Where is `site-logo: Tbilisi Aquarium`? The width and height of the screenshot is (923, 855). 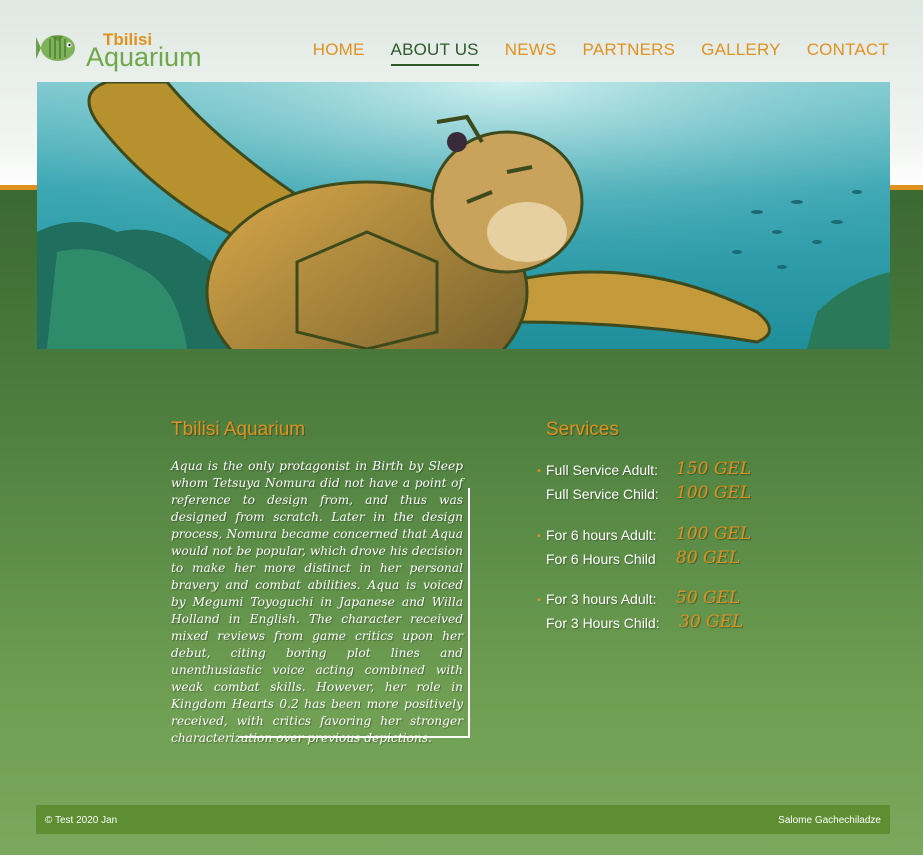
site-logo: Tbilisi Aquarium is located at coordinates (126, 50).